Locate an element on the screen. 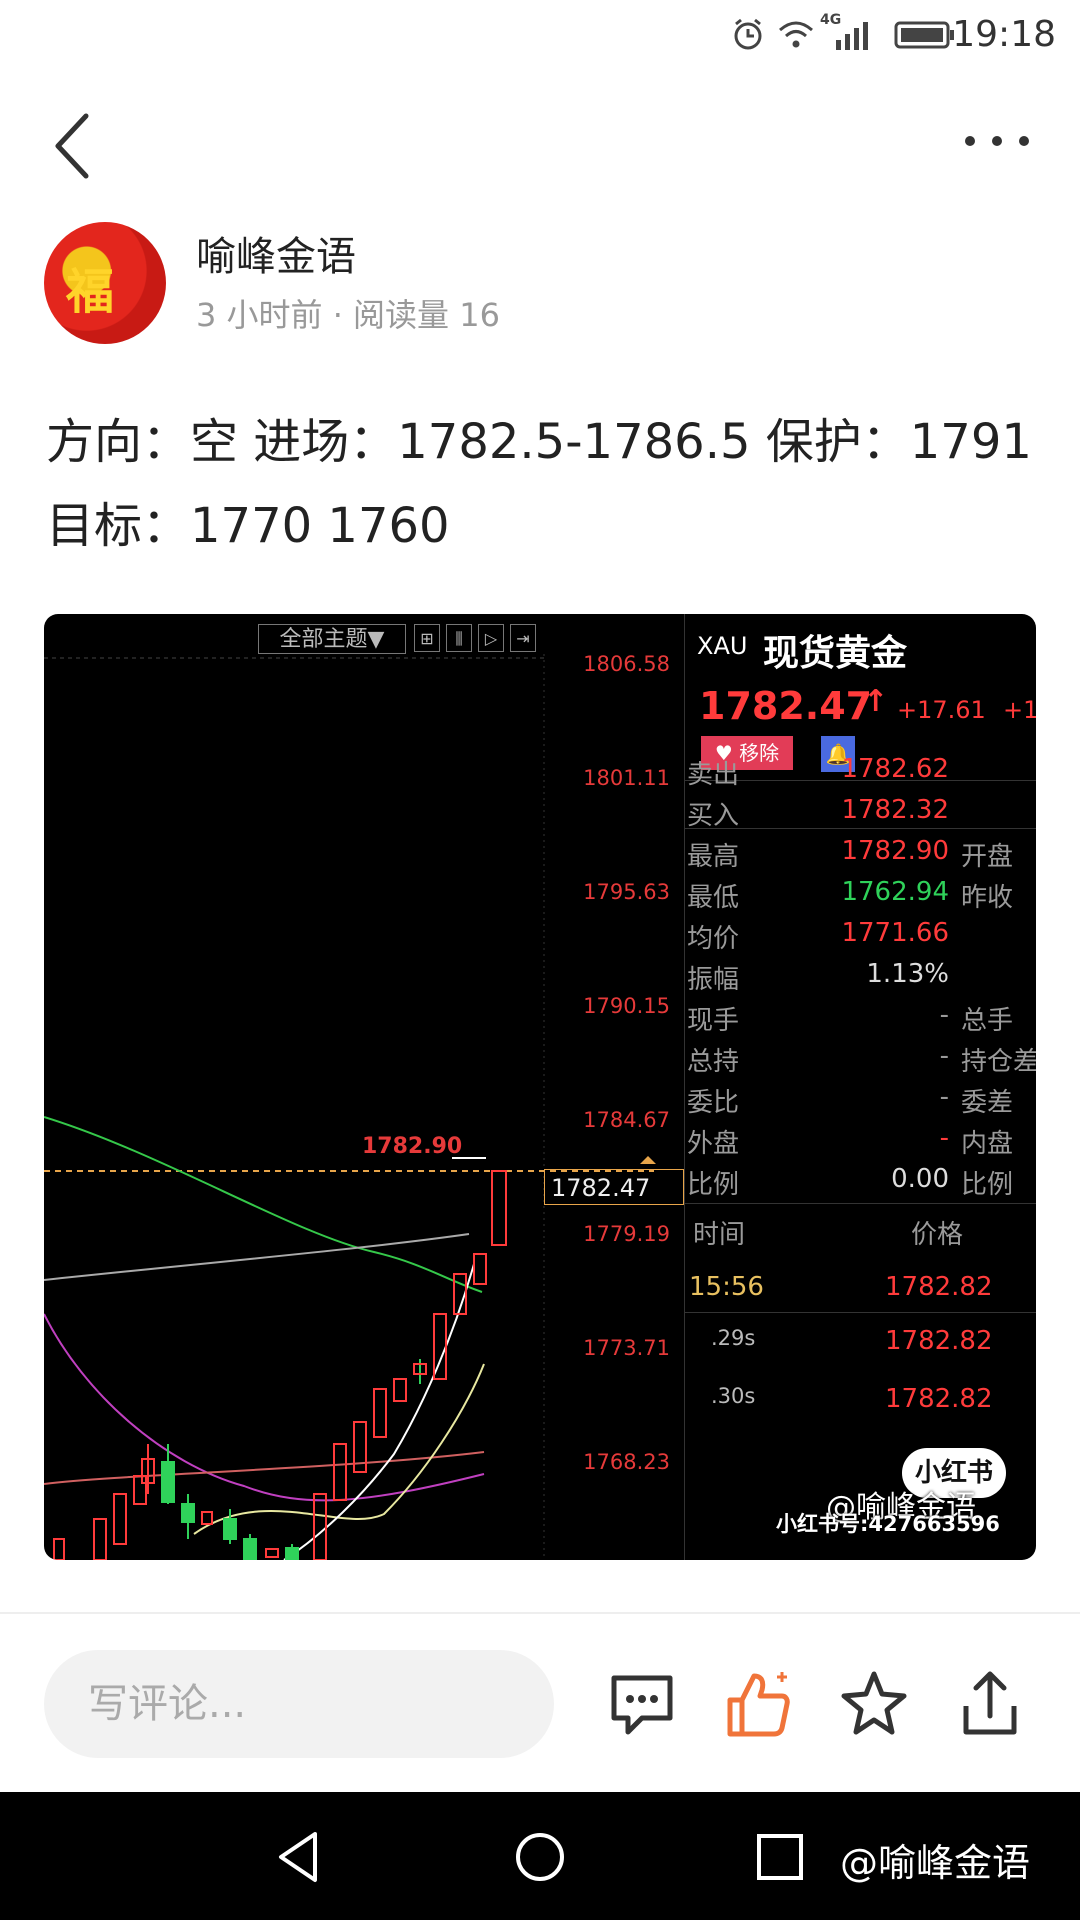  quote-row-key2: 持仓差 is located at coordinates (998, 1062).